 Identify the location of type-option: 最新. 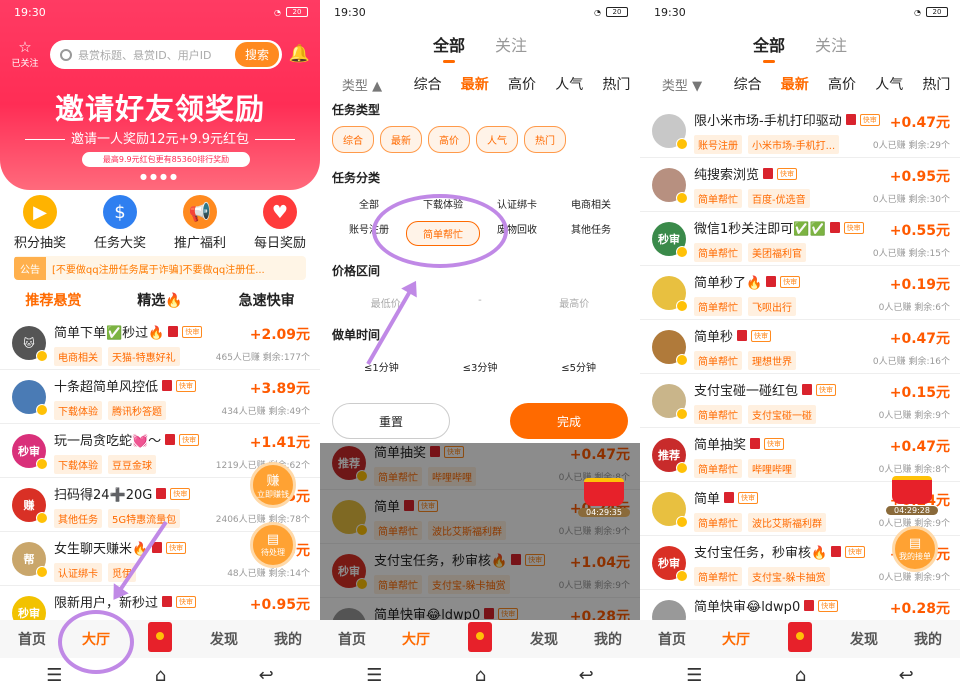
(401, 139).